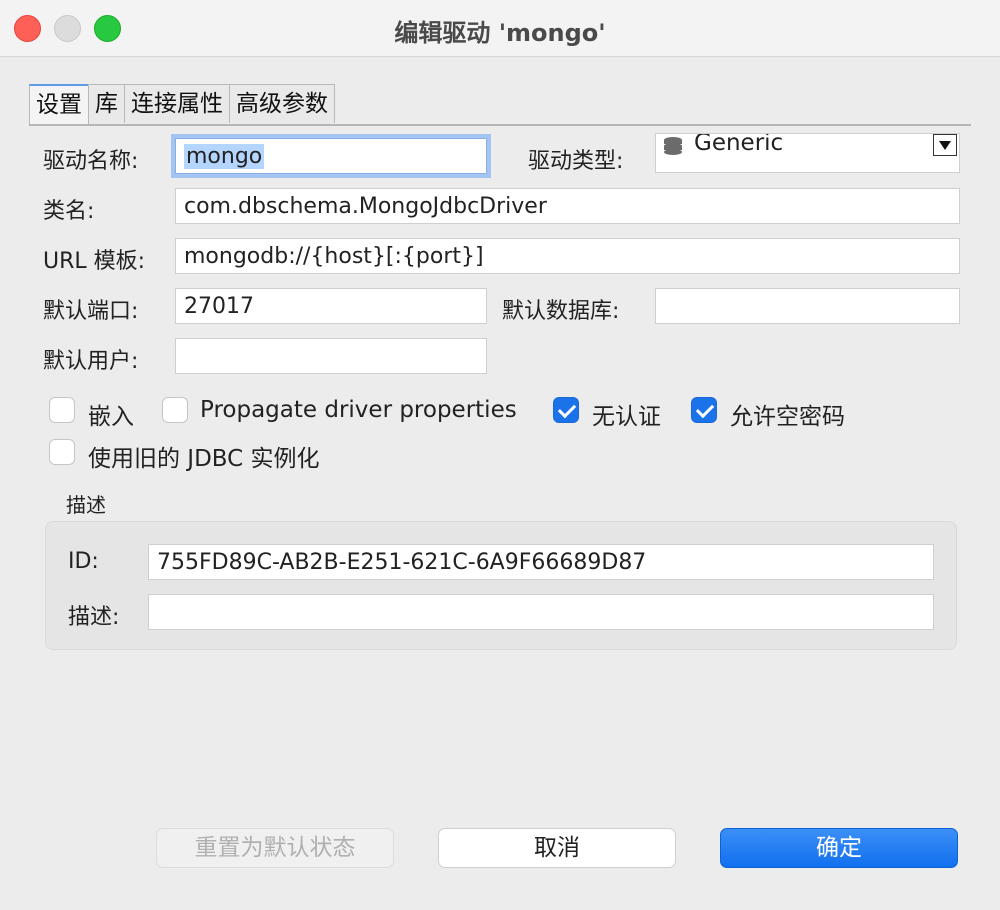 This screenshot has height=910, width=1000. Describe the element at coordinates (673, 146) in the screenshot. I see `database-icon` at that location.